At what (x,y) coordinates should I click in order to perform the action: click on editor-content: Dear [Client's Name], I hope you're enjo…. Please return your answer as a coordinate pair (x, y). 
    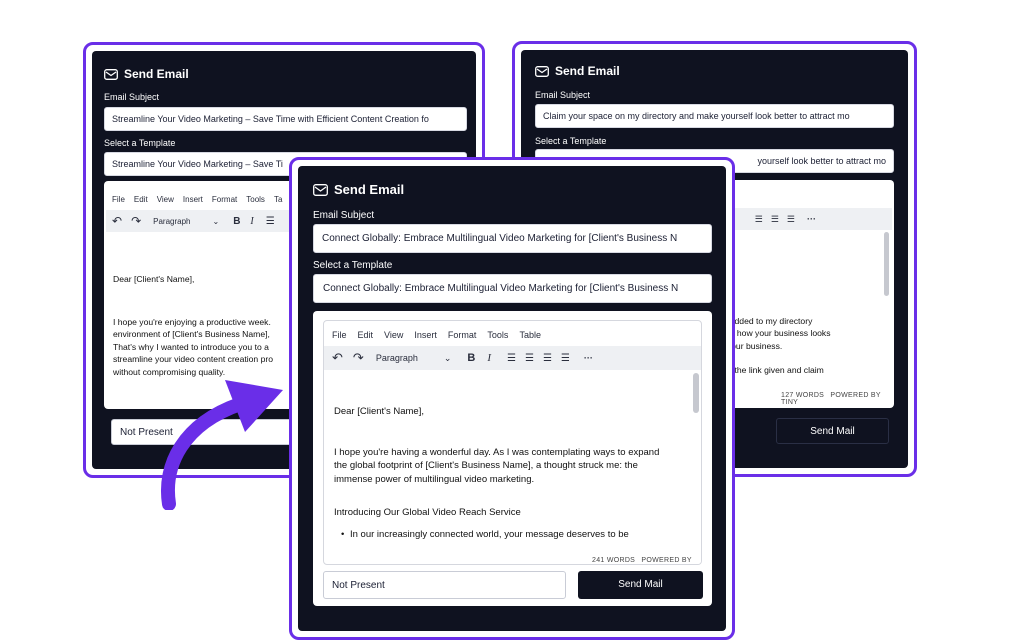
    Looking at the image, I should click on (193, 325).